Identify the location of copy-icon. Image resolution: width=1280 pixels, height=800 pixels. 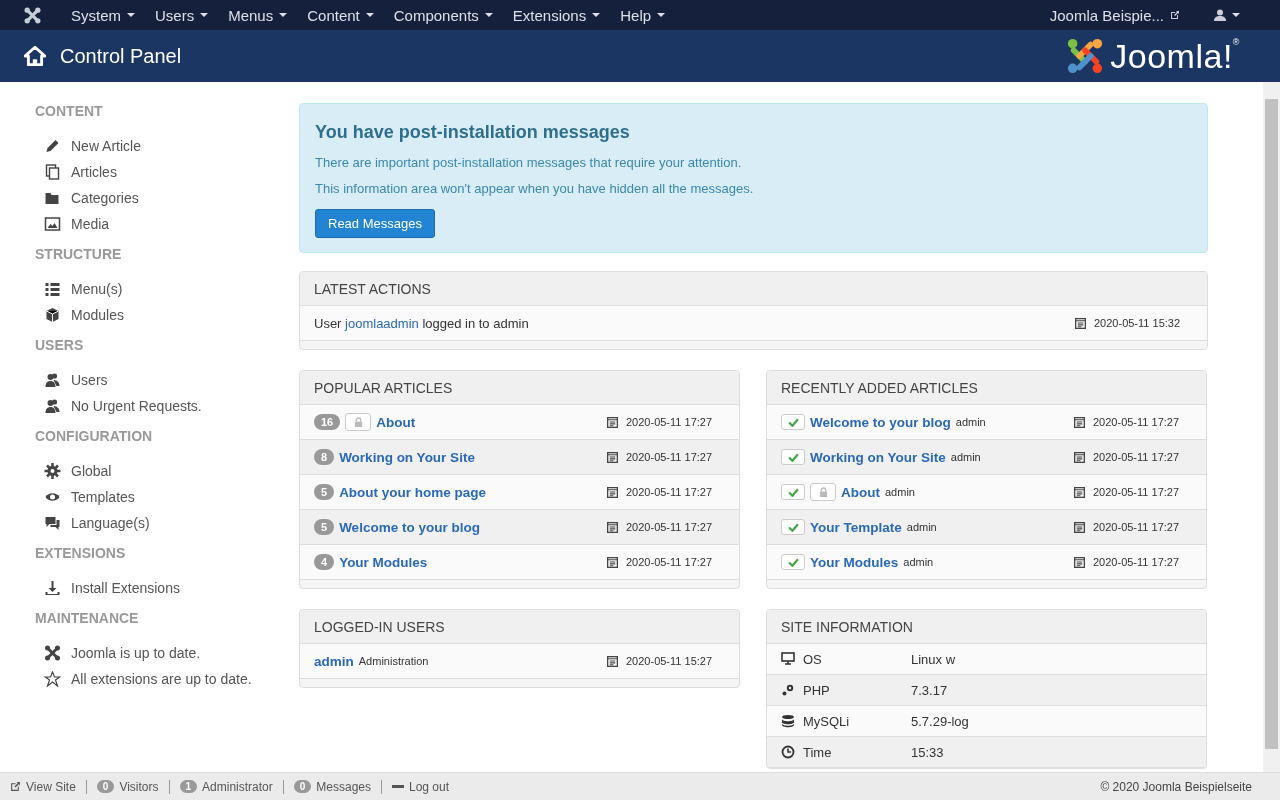
(52, 172).